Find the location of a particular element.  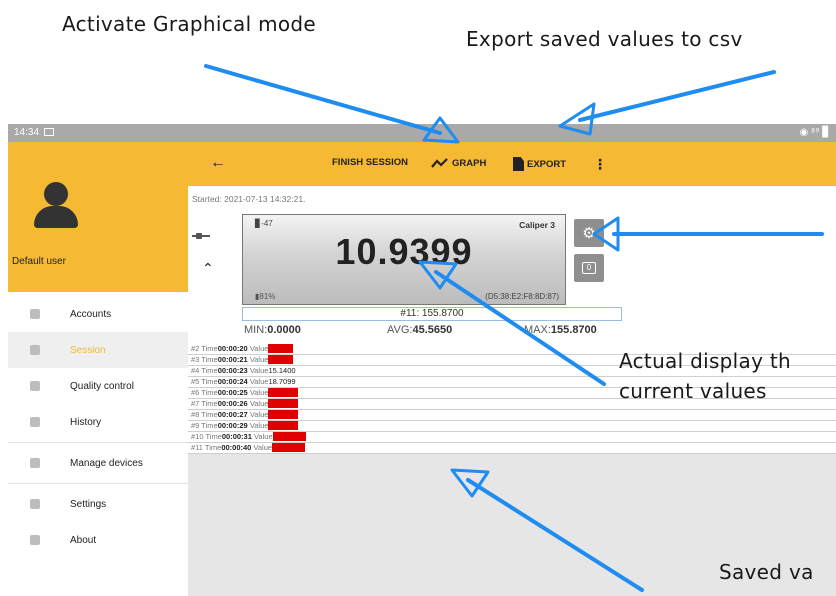

sidebar-item-settings: Settings is located at coordinates (98, 504).